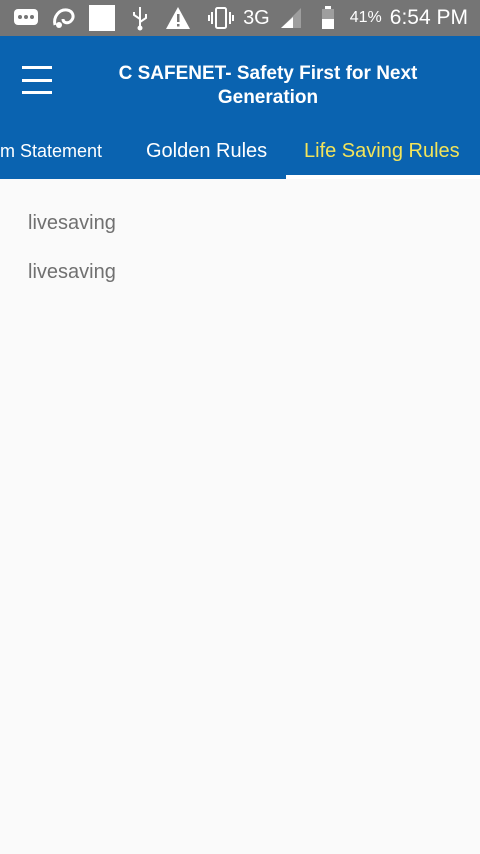 Image resolution: width=480 pixels, height=854 pixels. Describe the element at coordinates (365, 17) in the screenshot. I see `battery-percent: 41%` at that location.